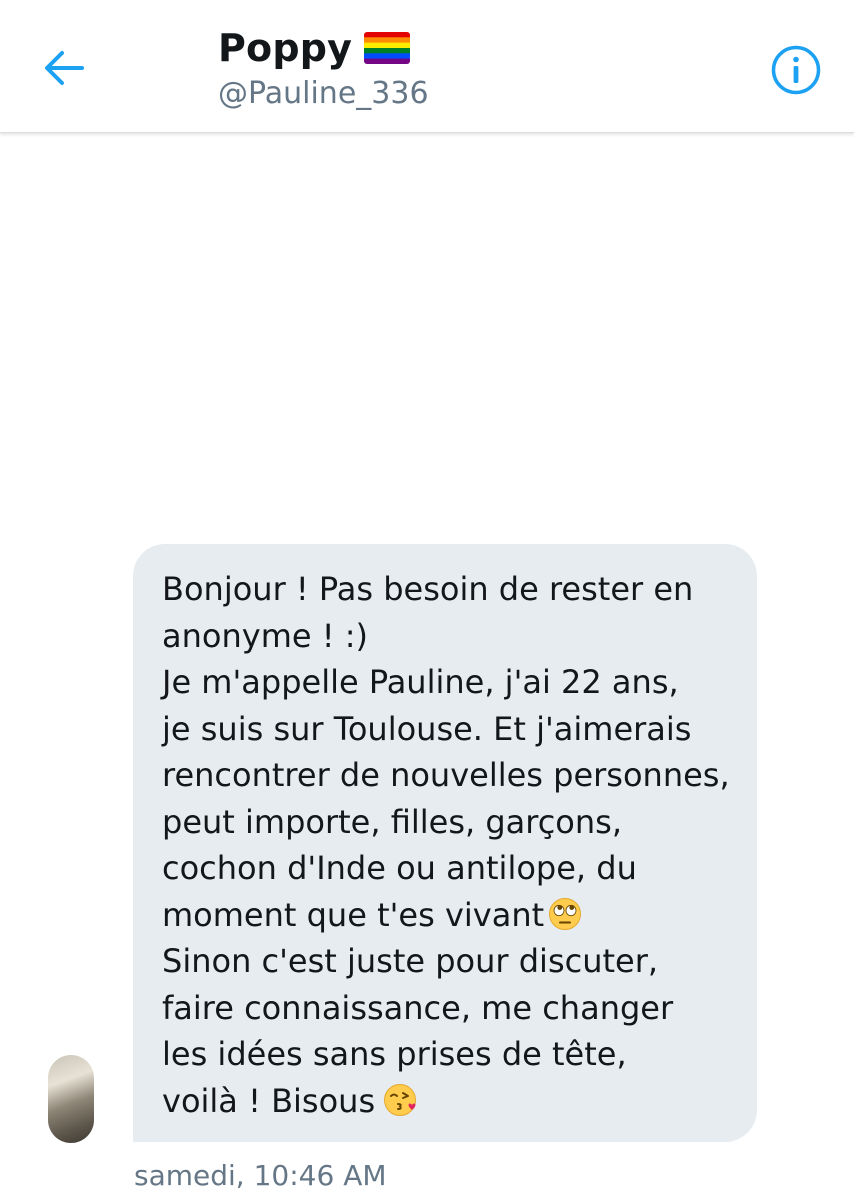 The height and width of the screenshot is (1200, 854). Describe the element at coordinates (428, 589) in the screenshot. I see `message-line: Bonjour ! Pas besoin de rester en` at that location.